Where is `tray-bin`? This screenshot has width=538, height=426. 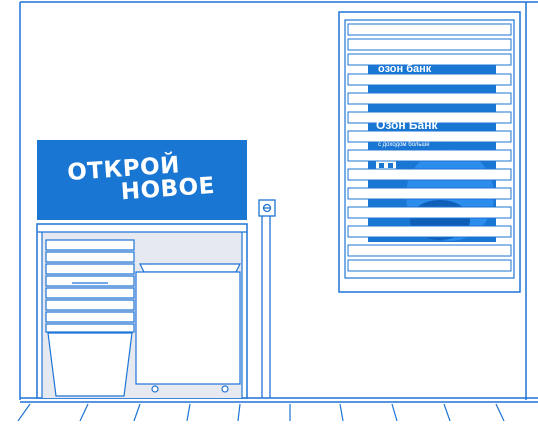
tray-bin is located at coordinates (90, 364).